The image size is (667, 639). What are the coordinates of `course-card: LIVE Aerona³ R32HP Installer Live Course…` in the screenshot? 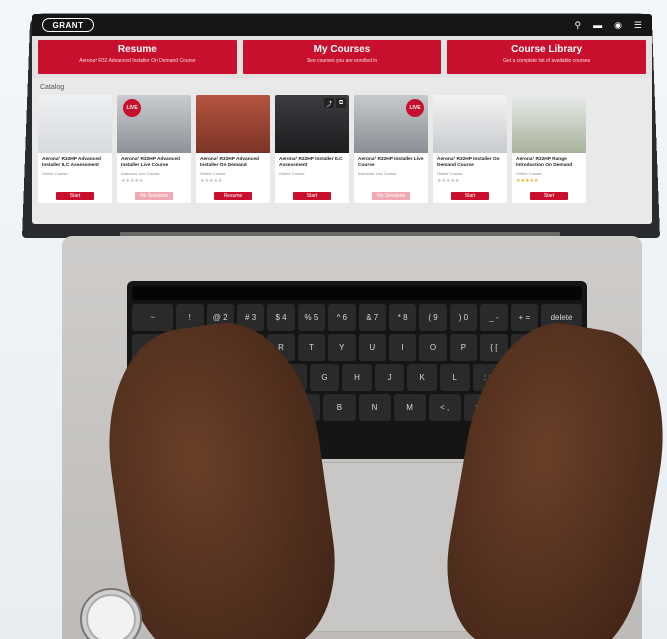 It's located at (391, 149).